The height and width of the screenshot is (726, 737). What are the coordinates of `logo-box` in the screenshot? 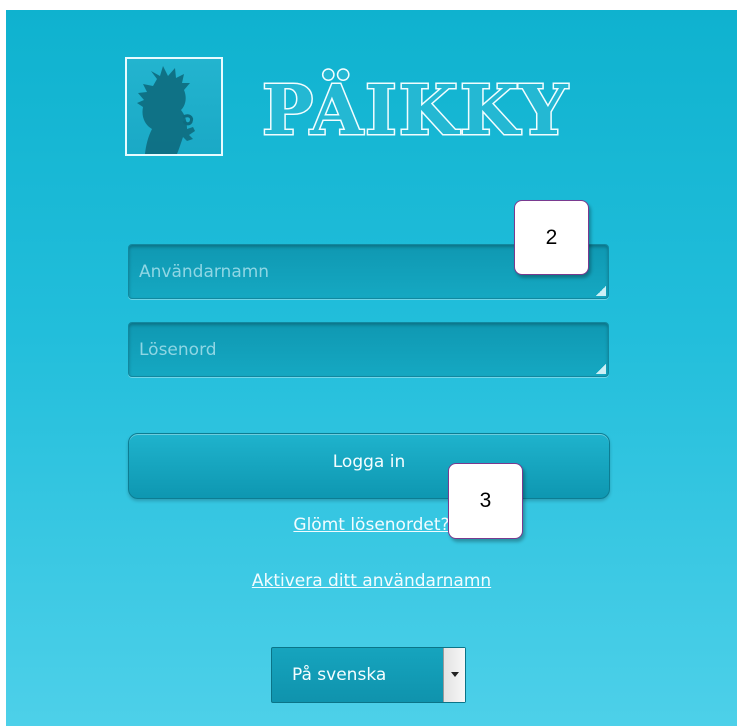 It's located at (174, 106).